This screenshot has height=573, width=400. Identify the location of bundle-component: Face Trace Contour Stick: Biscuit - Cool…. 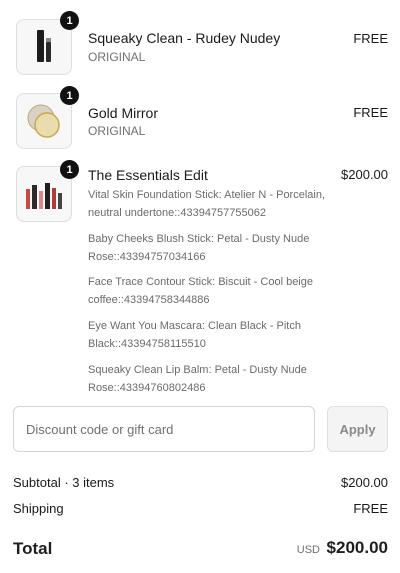
(200, 291).